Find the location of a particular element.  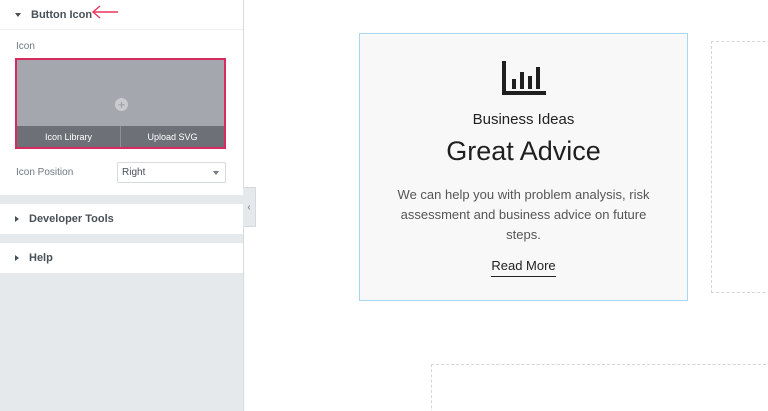

bar-chart-icon is located at coordinates (524, 78).